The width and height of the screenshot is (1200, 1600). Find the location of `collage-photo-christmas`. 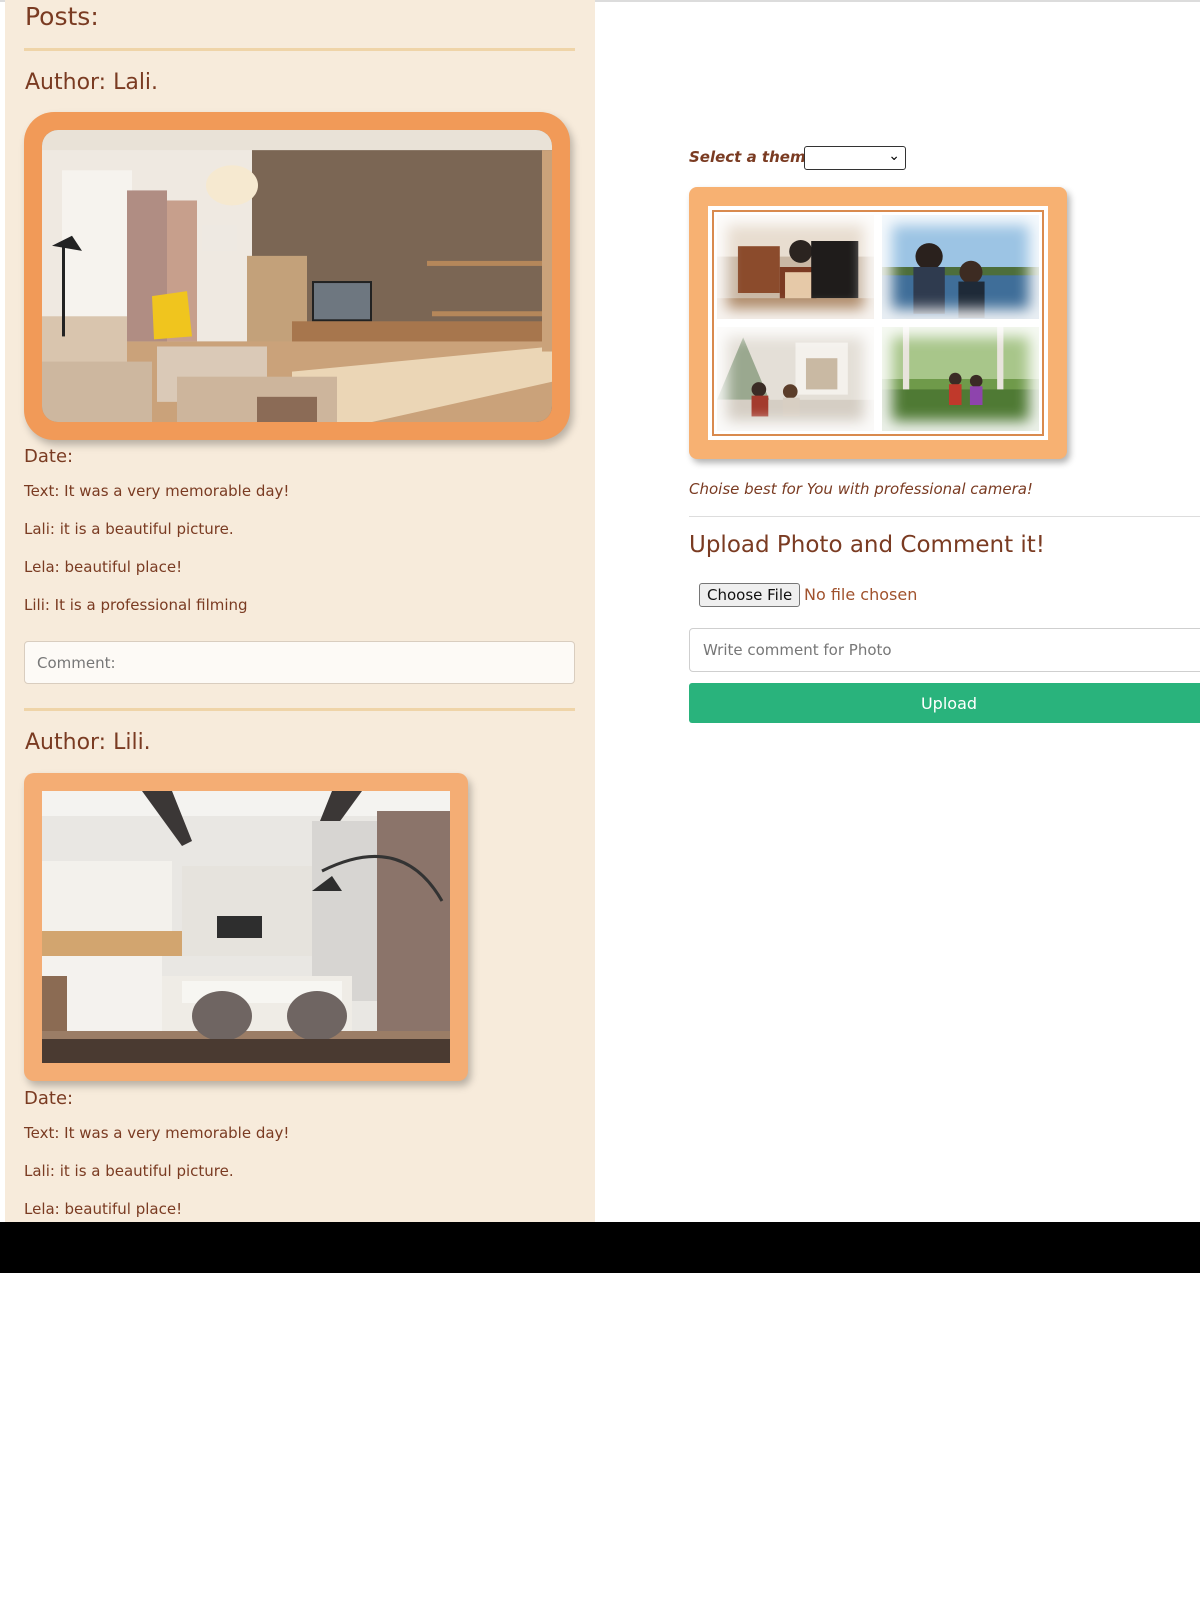

collage-photo-christmas is located at coordinates (795, 379).